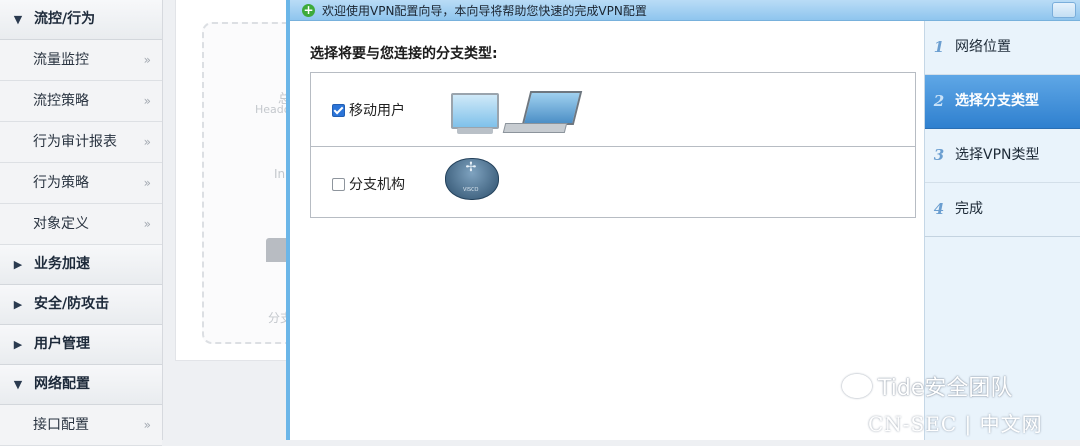  What do you see at coordinates (857, 386) in the screenshot?
I see `wechat-icon` at bounding box center [857, 386].